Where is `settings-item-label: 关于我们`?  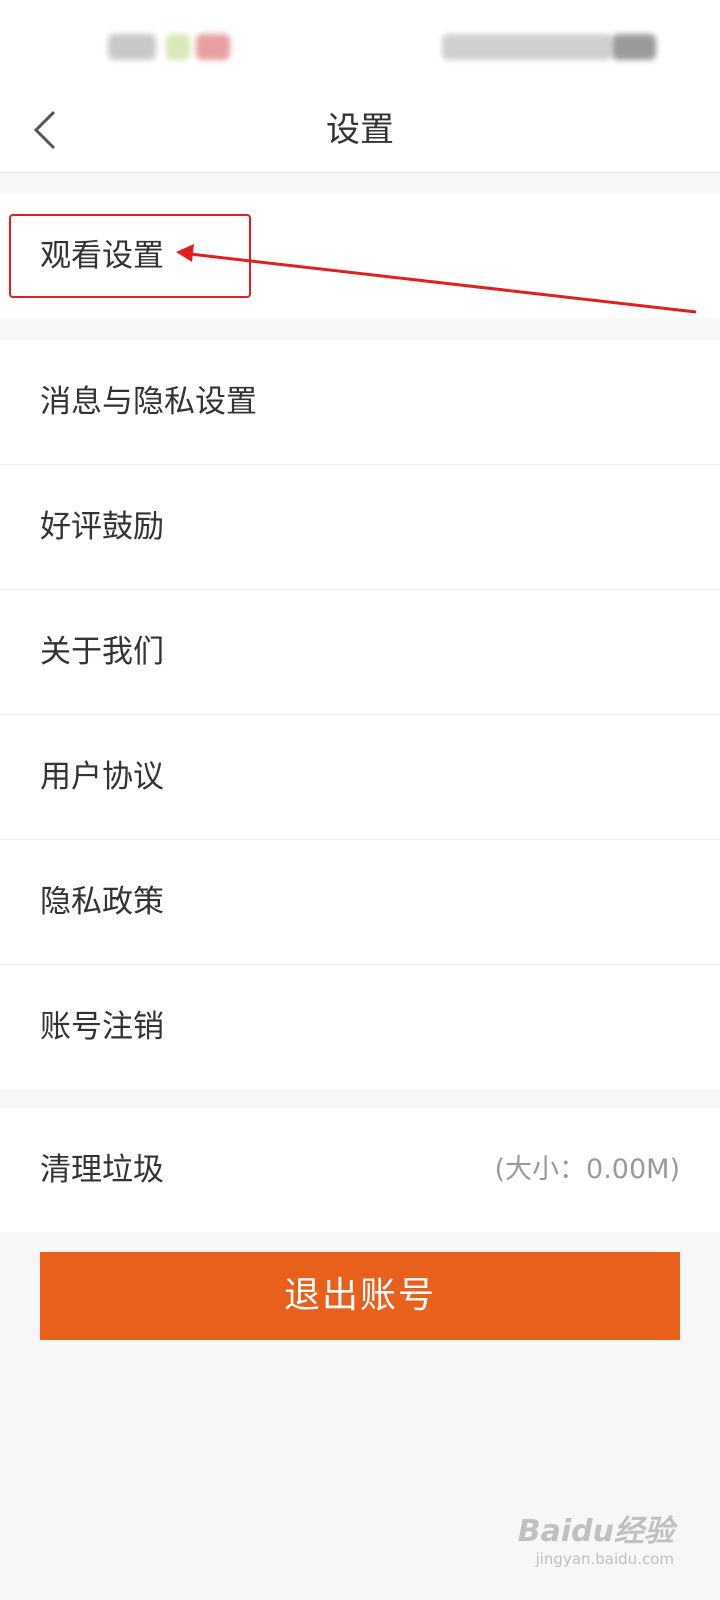
settings-item-label: 关于我们 is located at coordinates (102, 652).